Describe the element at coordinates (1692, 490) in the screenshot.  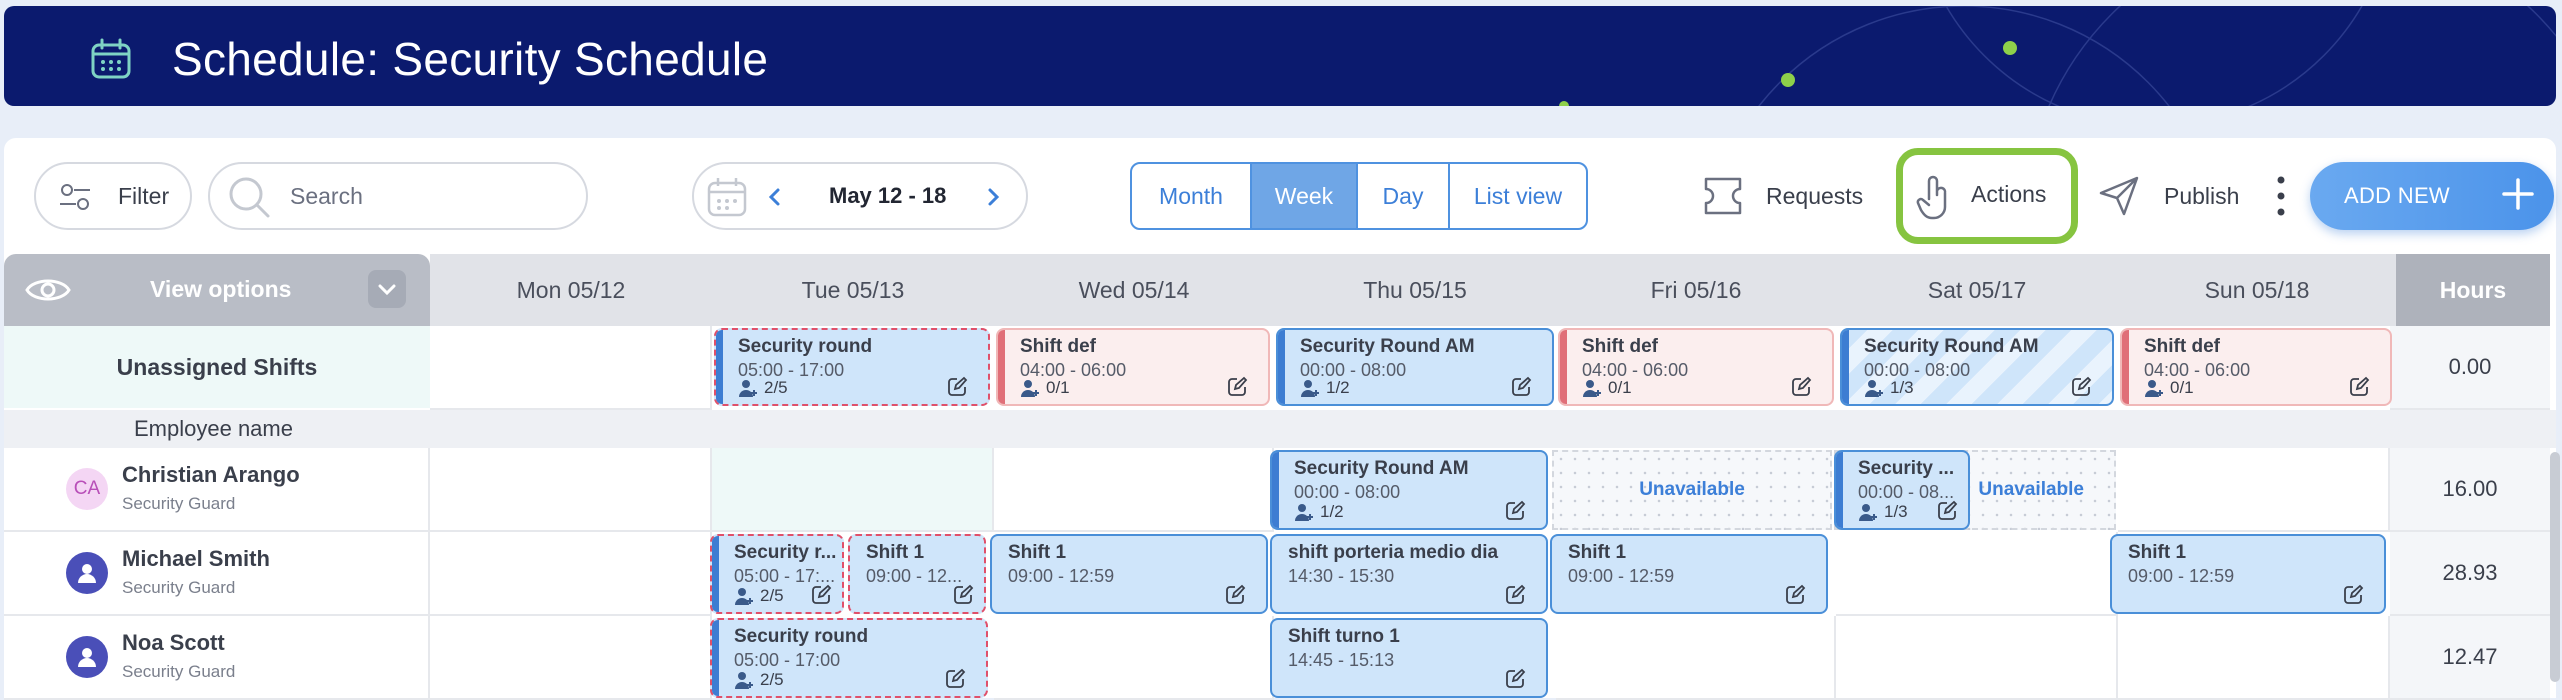
I see `unavailable-block: Unavailable` at that location.